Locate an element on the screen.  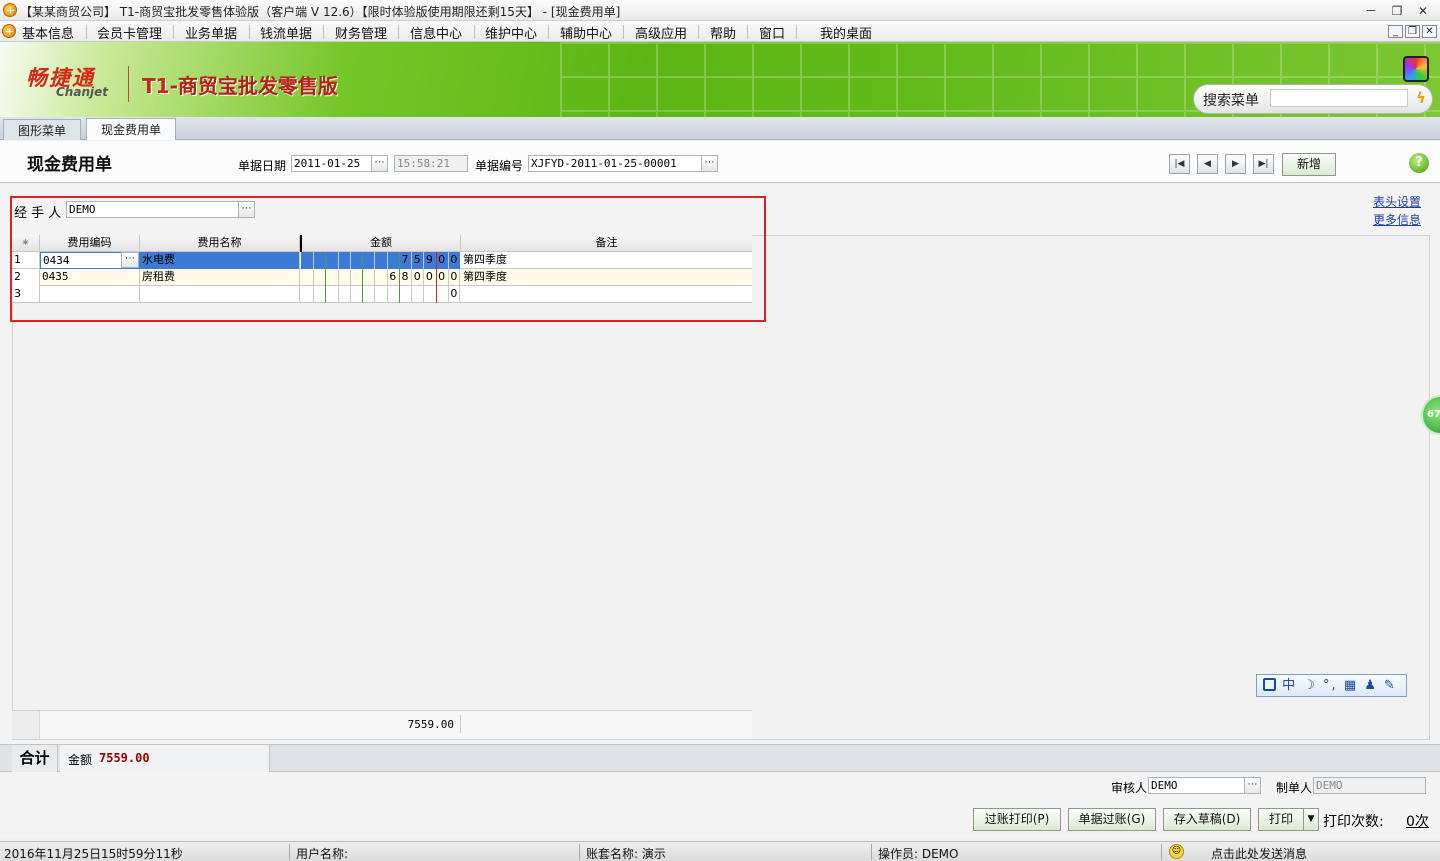
auditor-label: 审核人 is located at coordinates (1129, 788).